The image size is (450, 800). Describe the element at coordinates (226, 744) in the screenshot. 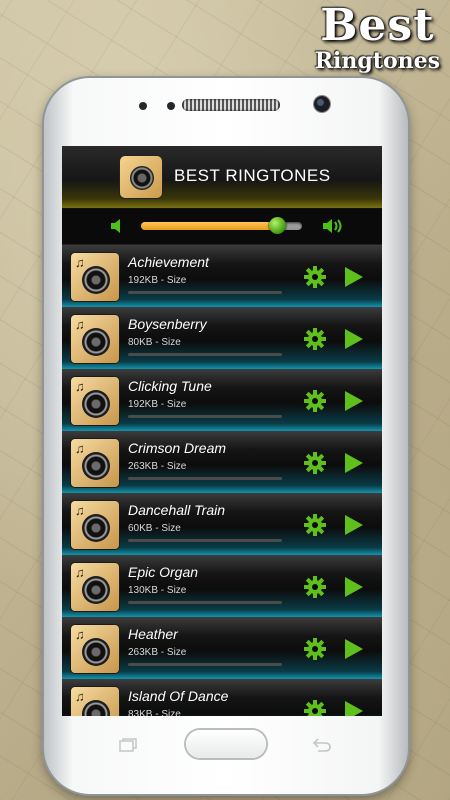

I see `home-button` at that location.